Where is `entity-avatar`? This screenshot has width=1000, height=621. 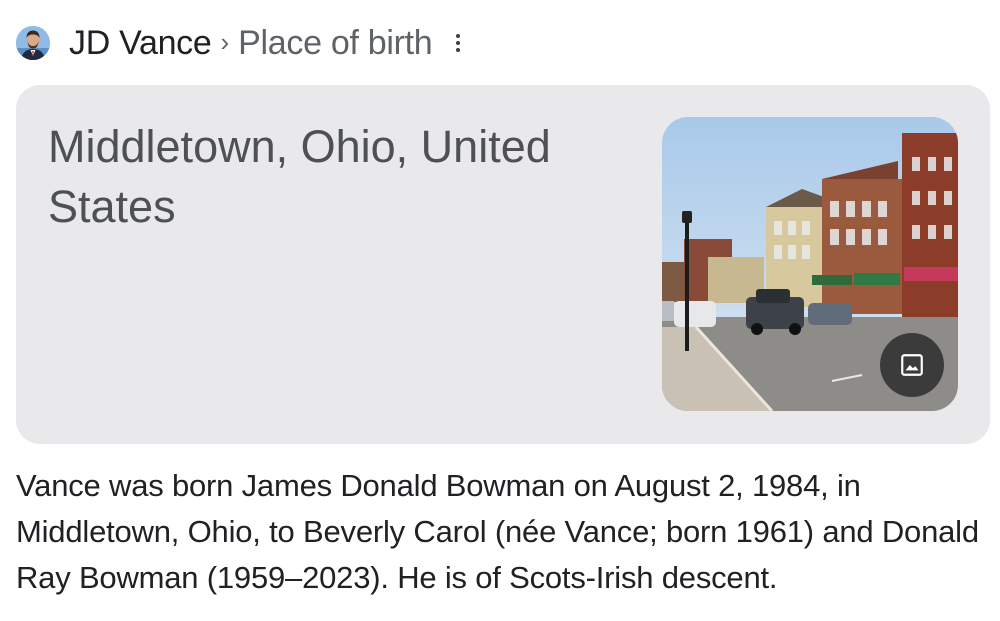 entity-avatar is located at coordinates (33, 43).